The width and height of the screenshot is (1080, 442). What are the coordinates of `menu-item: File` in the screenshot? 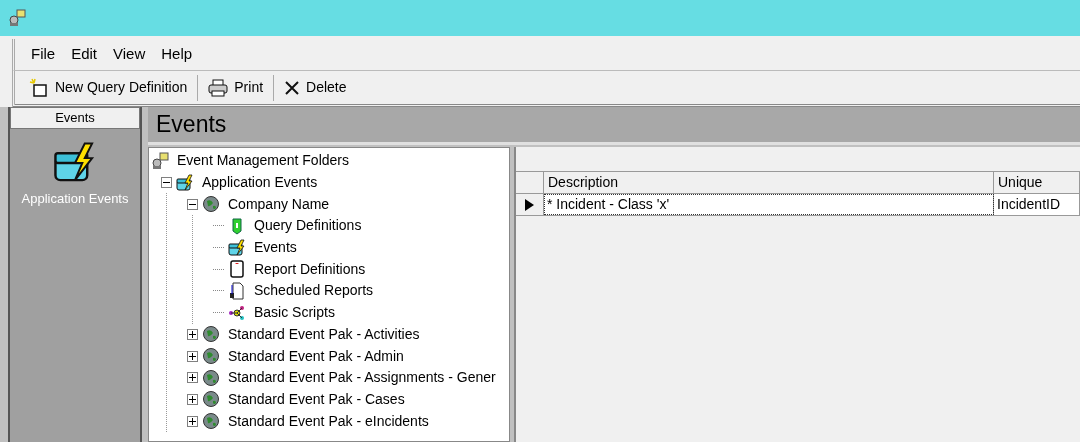 It's located at (43, 54).